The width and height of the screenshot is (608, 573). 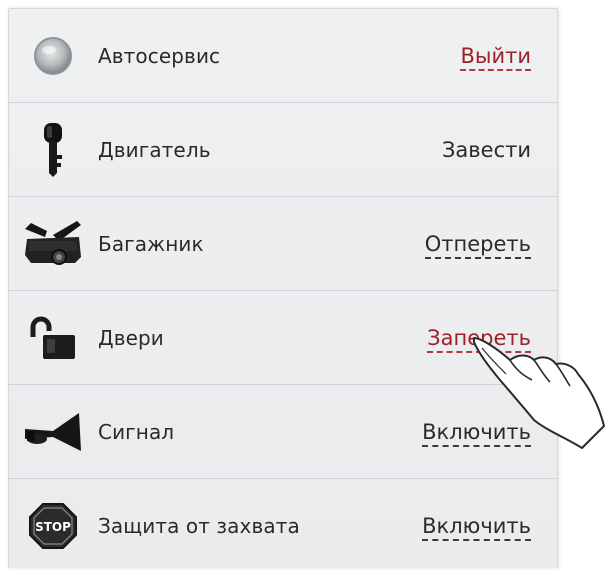 I want to click on start-engine-button: Завести, so click(x=486, y=150).